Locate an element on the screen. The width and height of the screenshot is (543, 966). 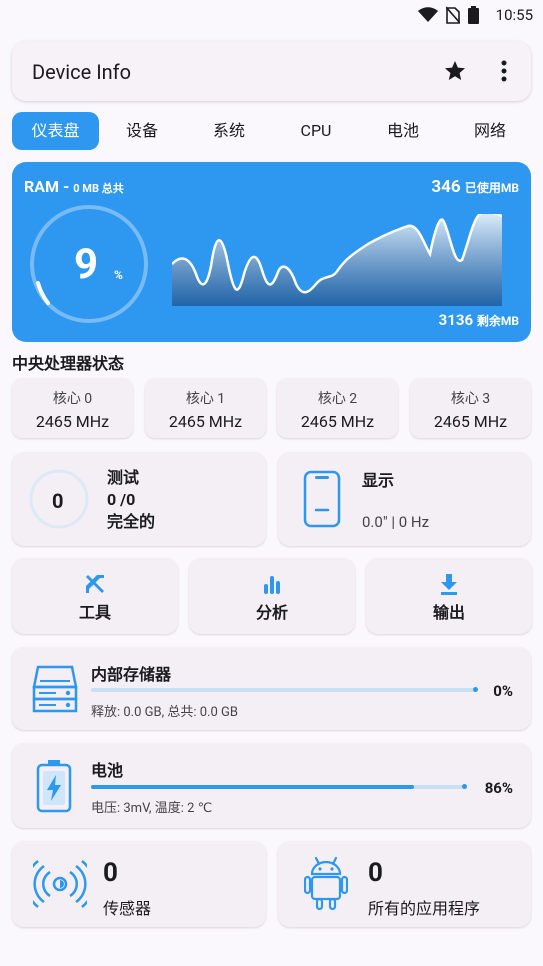
download-icon is located at coordinates (449, 584).